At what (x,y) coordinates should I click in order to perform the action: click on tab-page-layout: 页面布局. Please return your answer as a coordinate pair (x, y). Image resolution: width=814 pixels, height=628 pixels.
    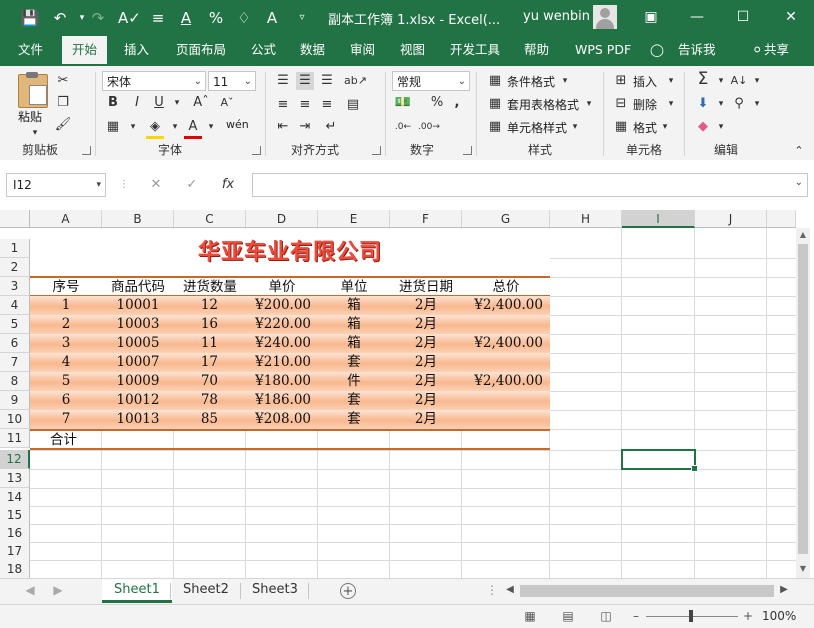
    Looking at the image, I should click on (201, 51).